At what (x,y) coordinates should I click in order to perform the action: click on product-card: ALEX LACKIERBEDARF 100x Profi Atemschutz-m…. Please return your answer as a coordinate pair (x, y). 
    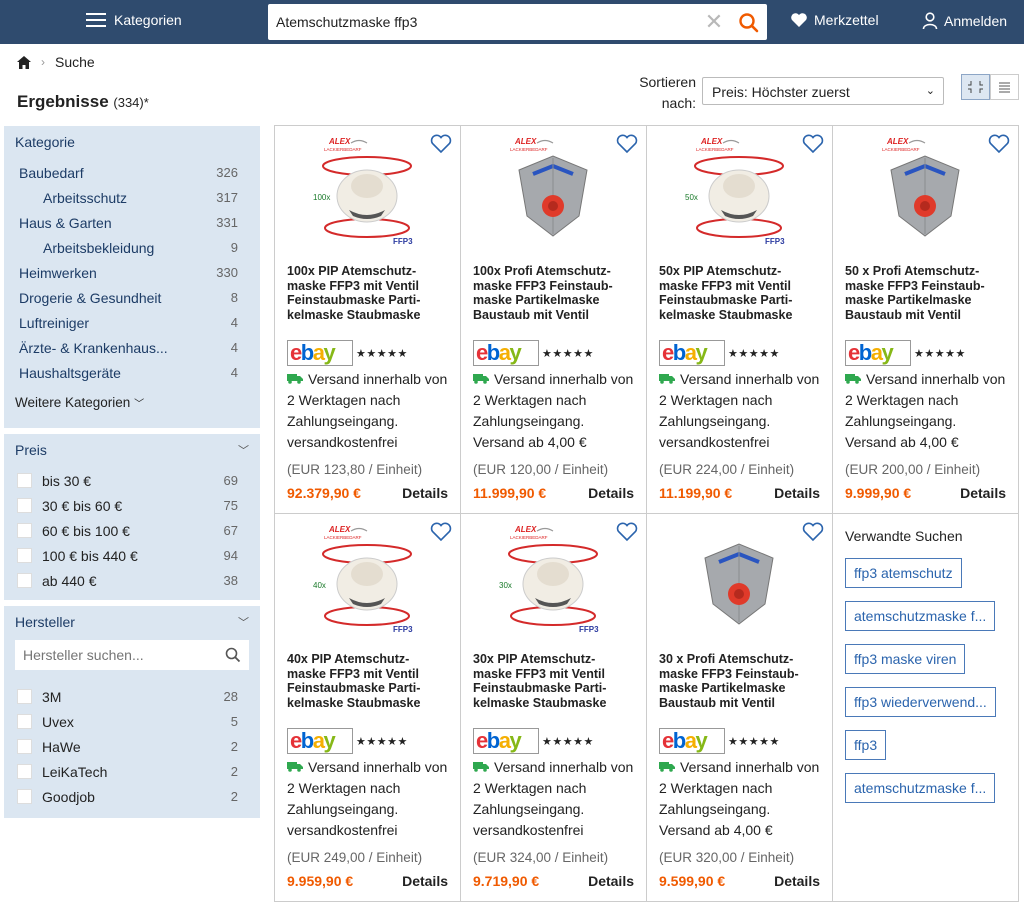
    Looking at the image, I should click on (554, 320).